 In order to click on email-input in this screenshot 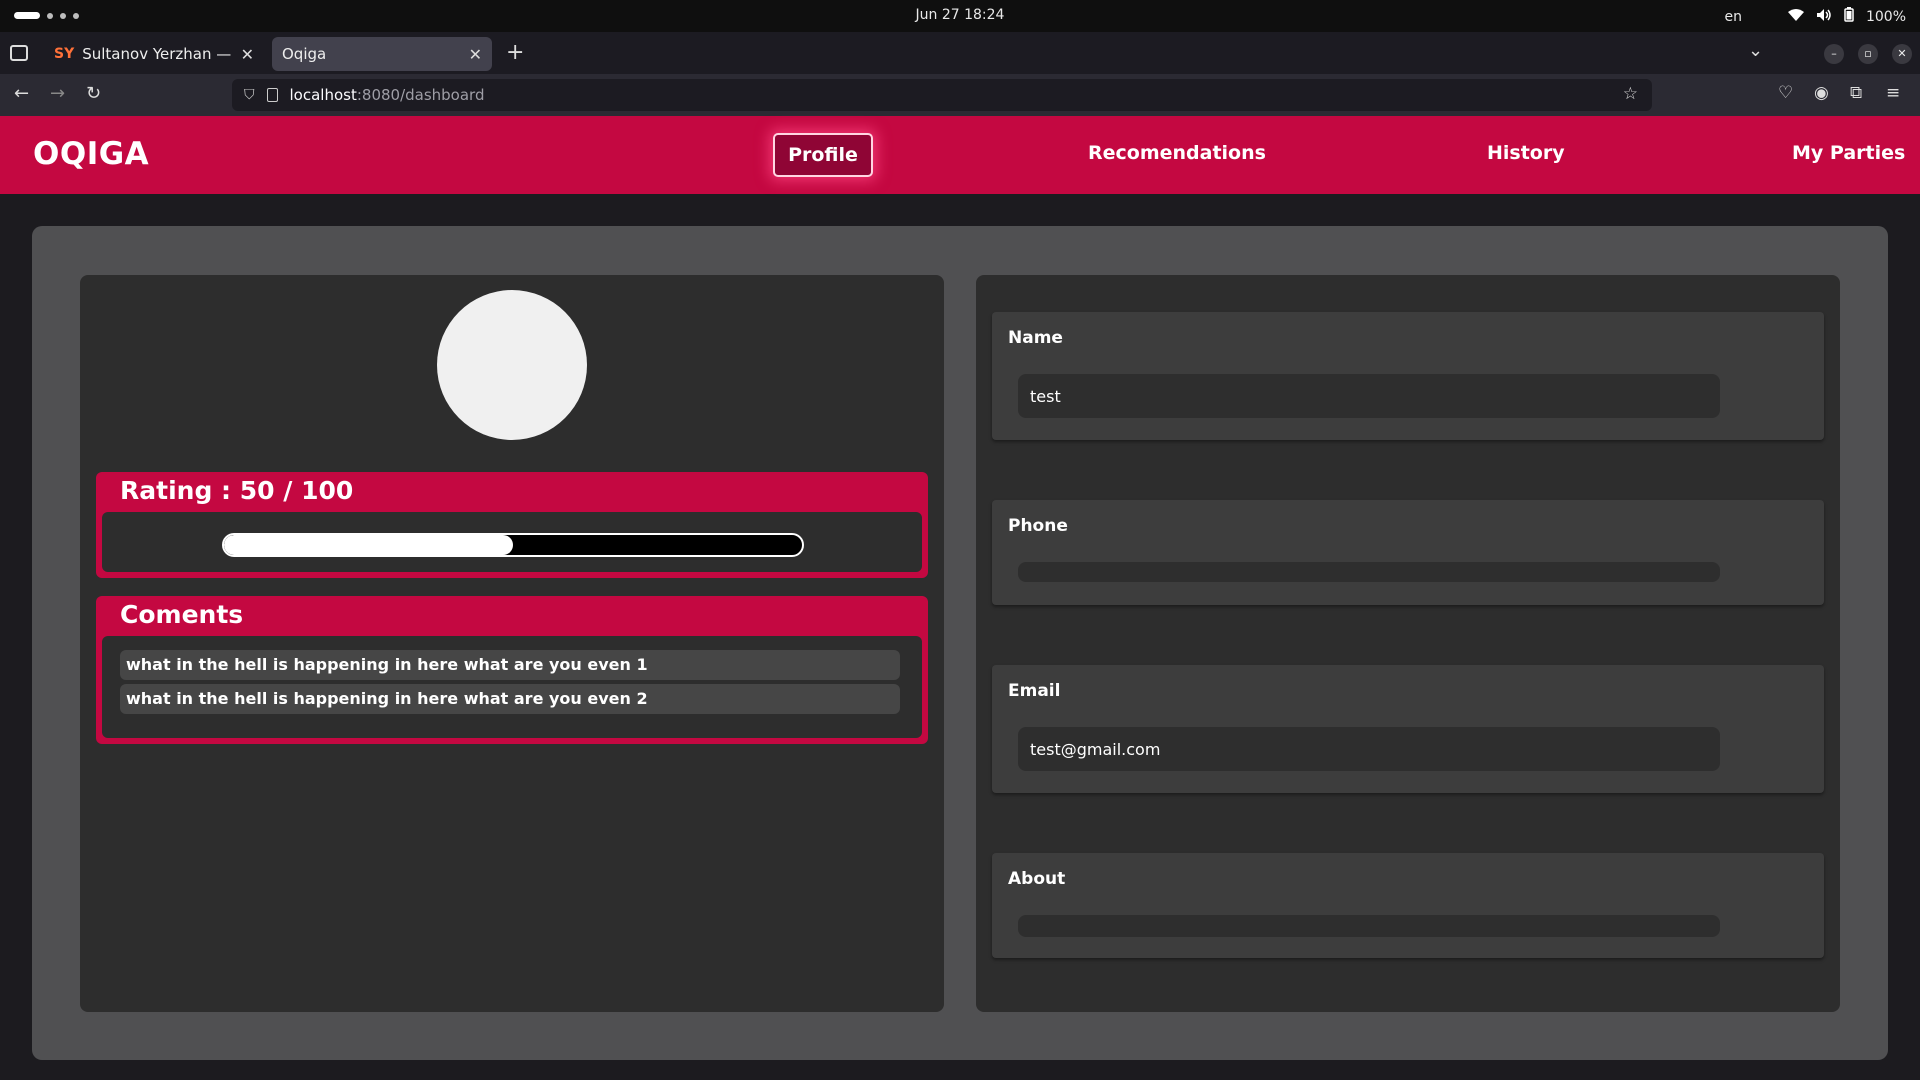, I will do `click(1369, 749)`.